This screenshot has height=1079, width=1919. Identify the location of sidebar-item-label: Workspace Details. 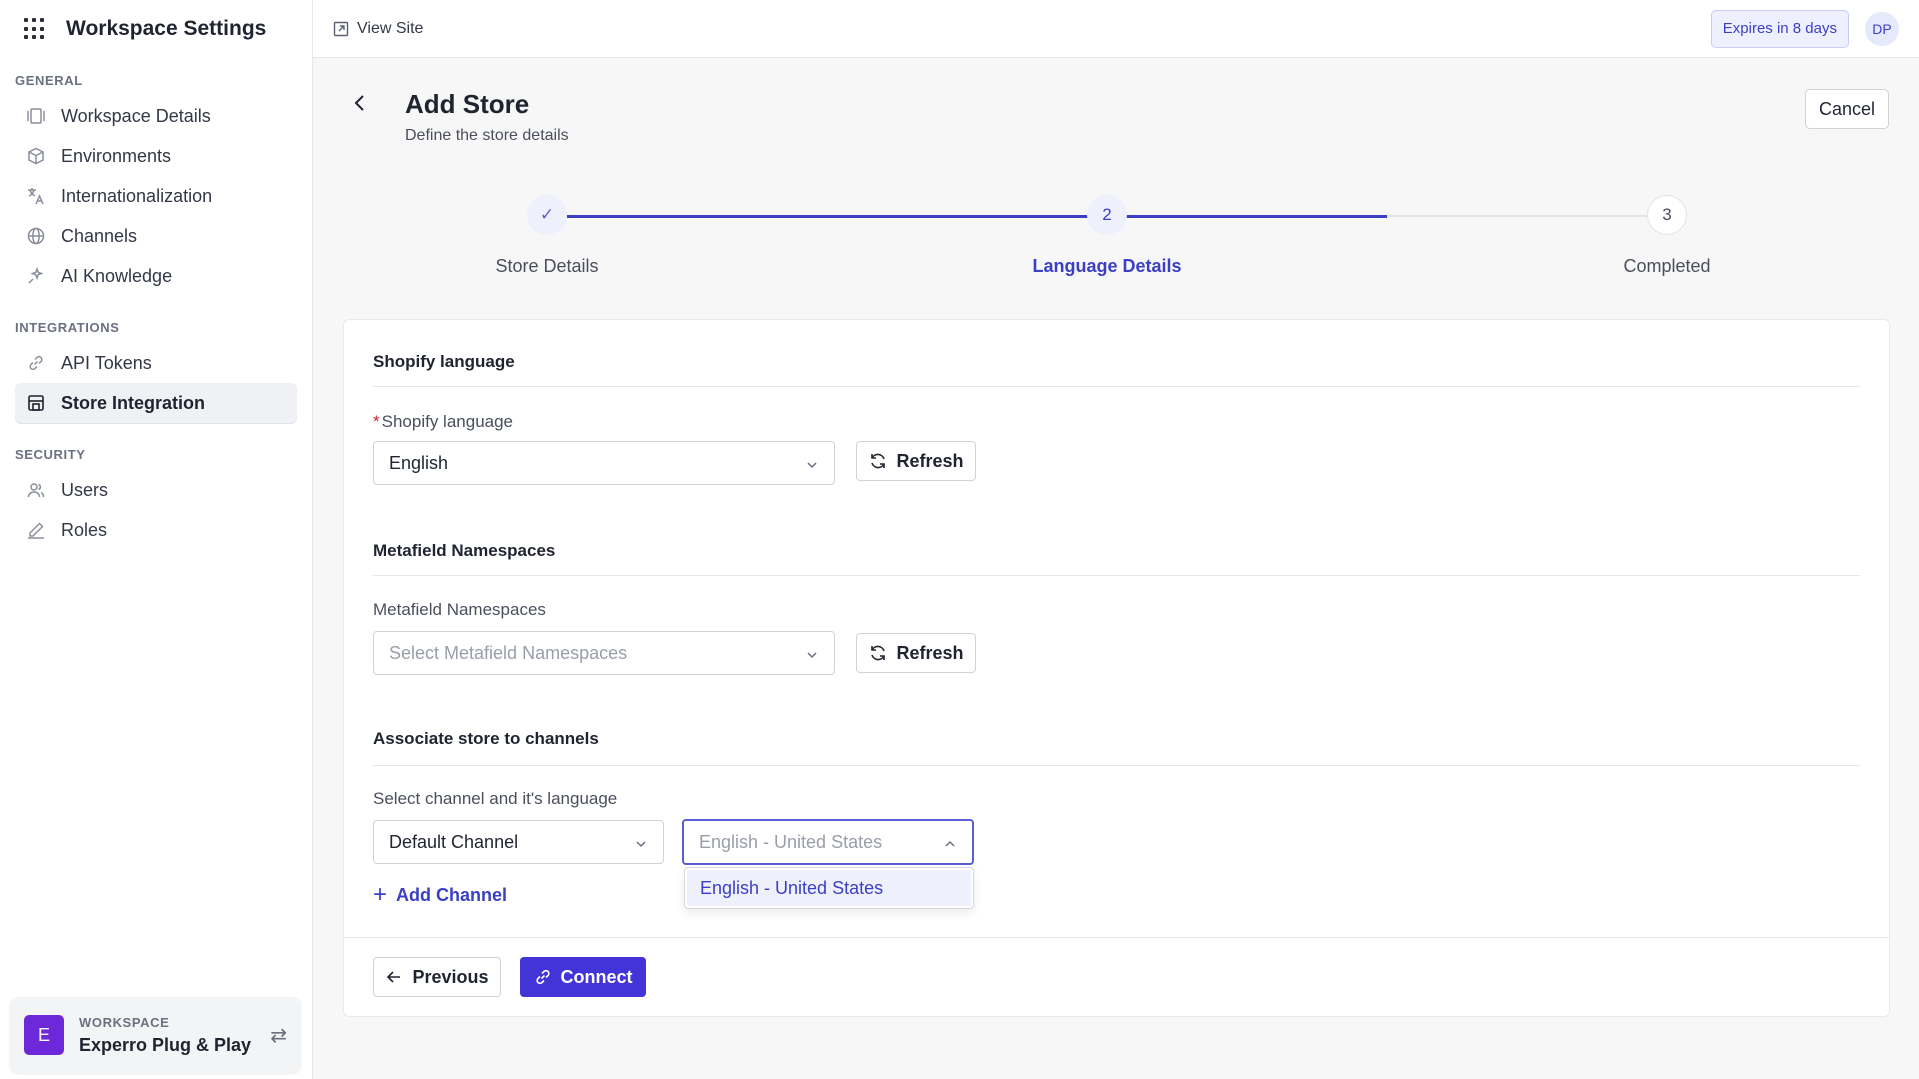
(136, 115).